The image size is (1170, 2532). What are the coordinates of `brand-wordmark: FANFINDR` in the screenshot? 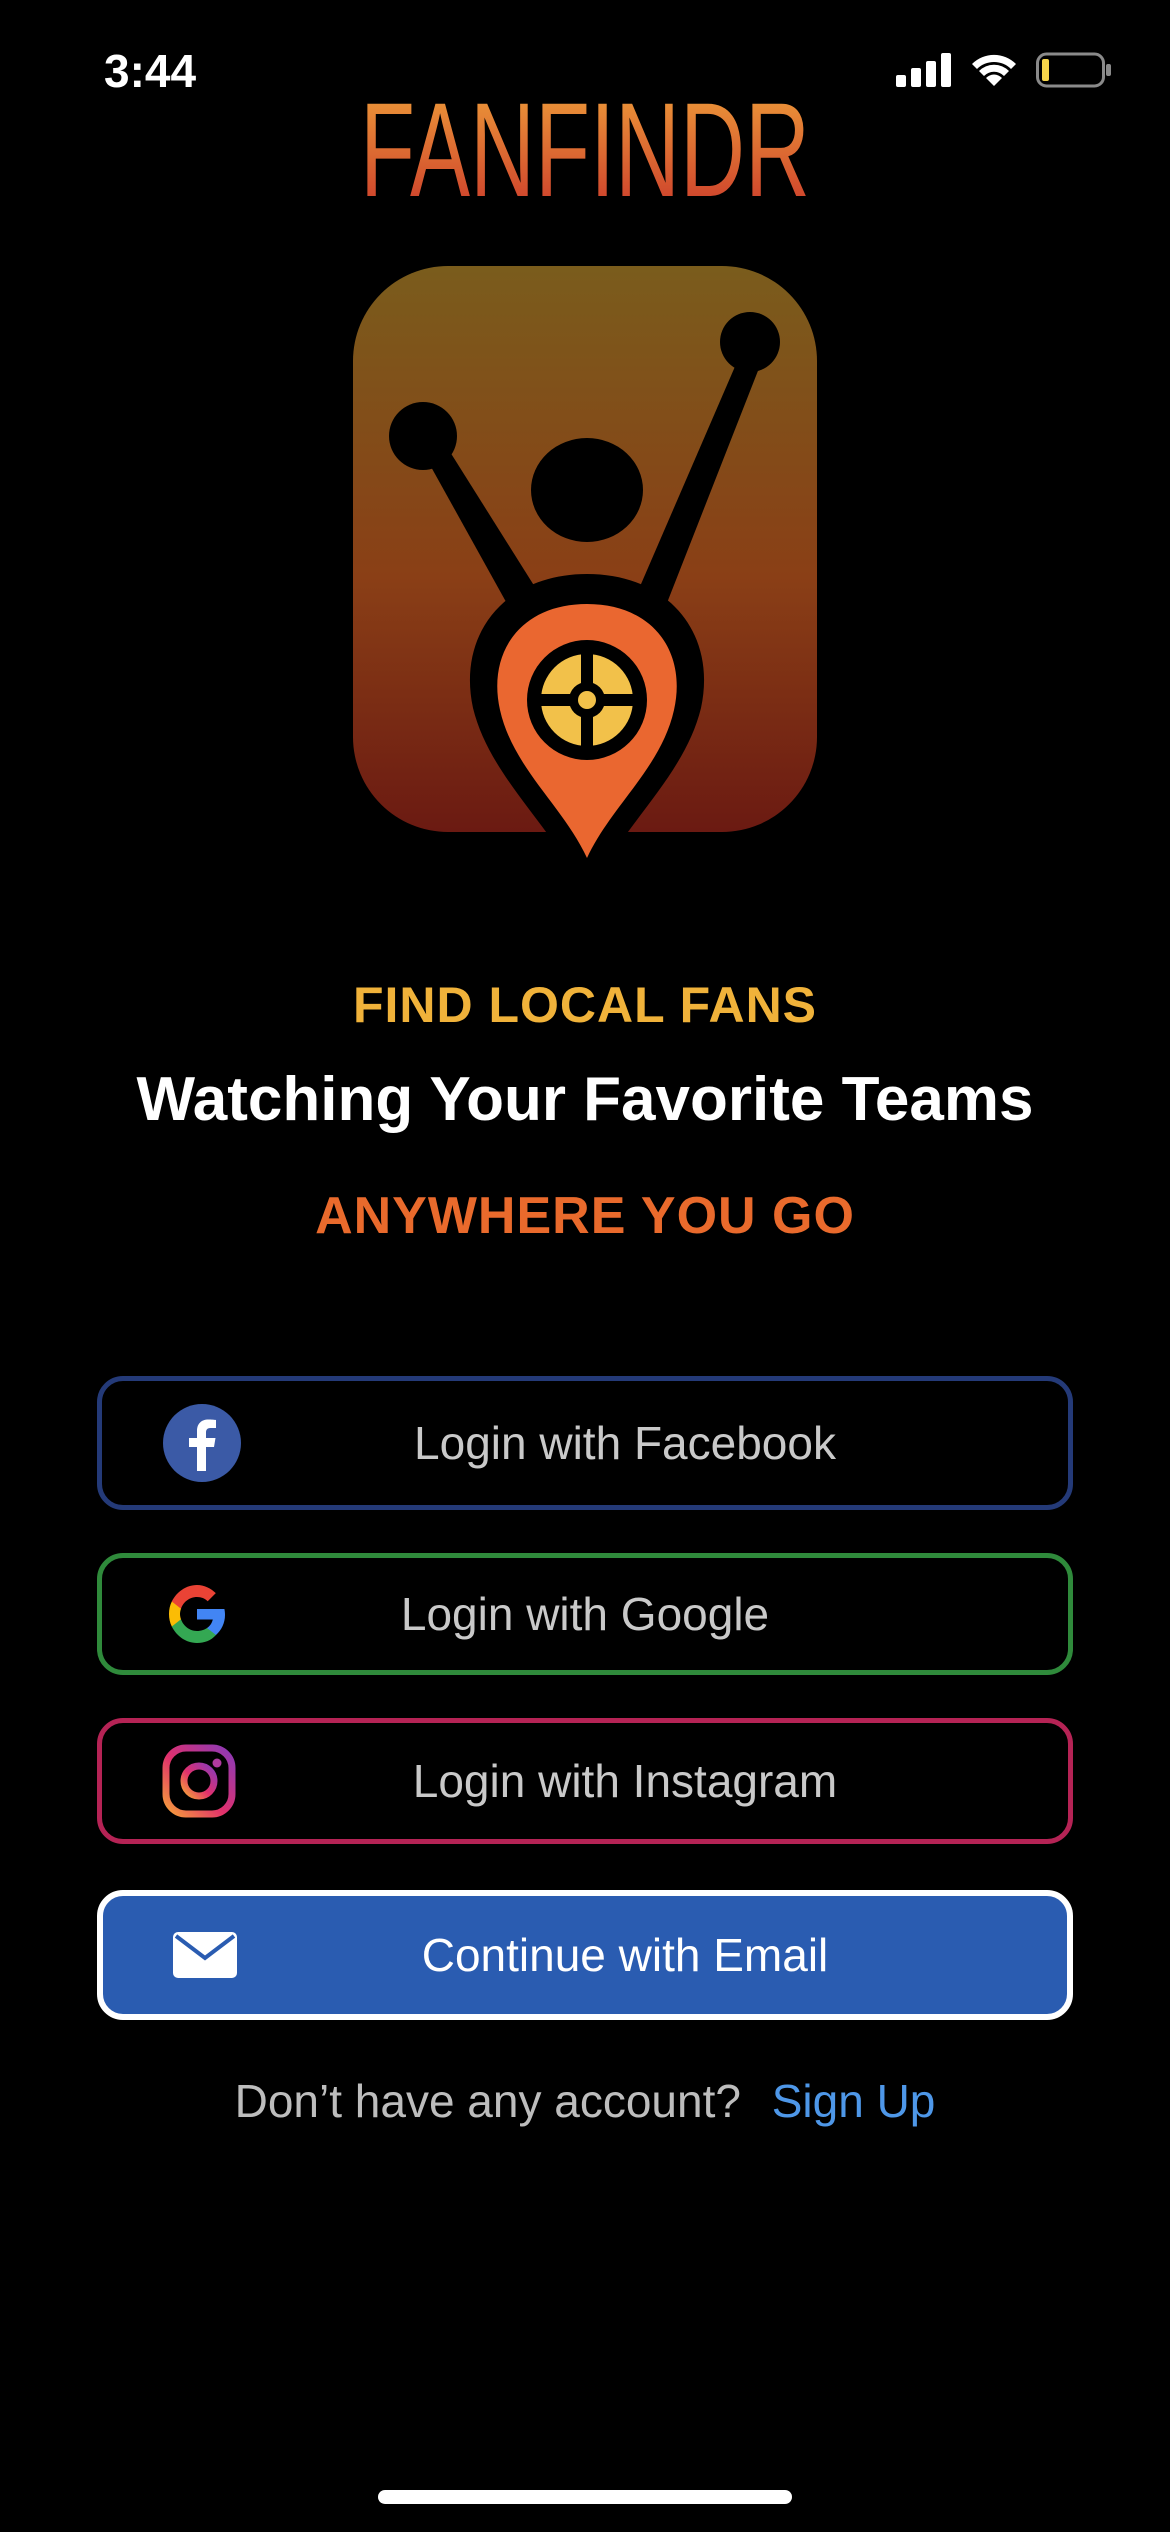 It's located at (585, 145).